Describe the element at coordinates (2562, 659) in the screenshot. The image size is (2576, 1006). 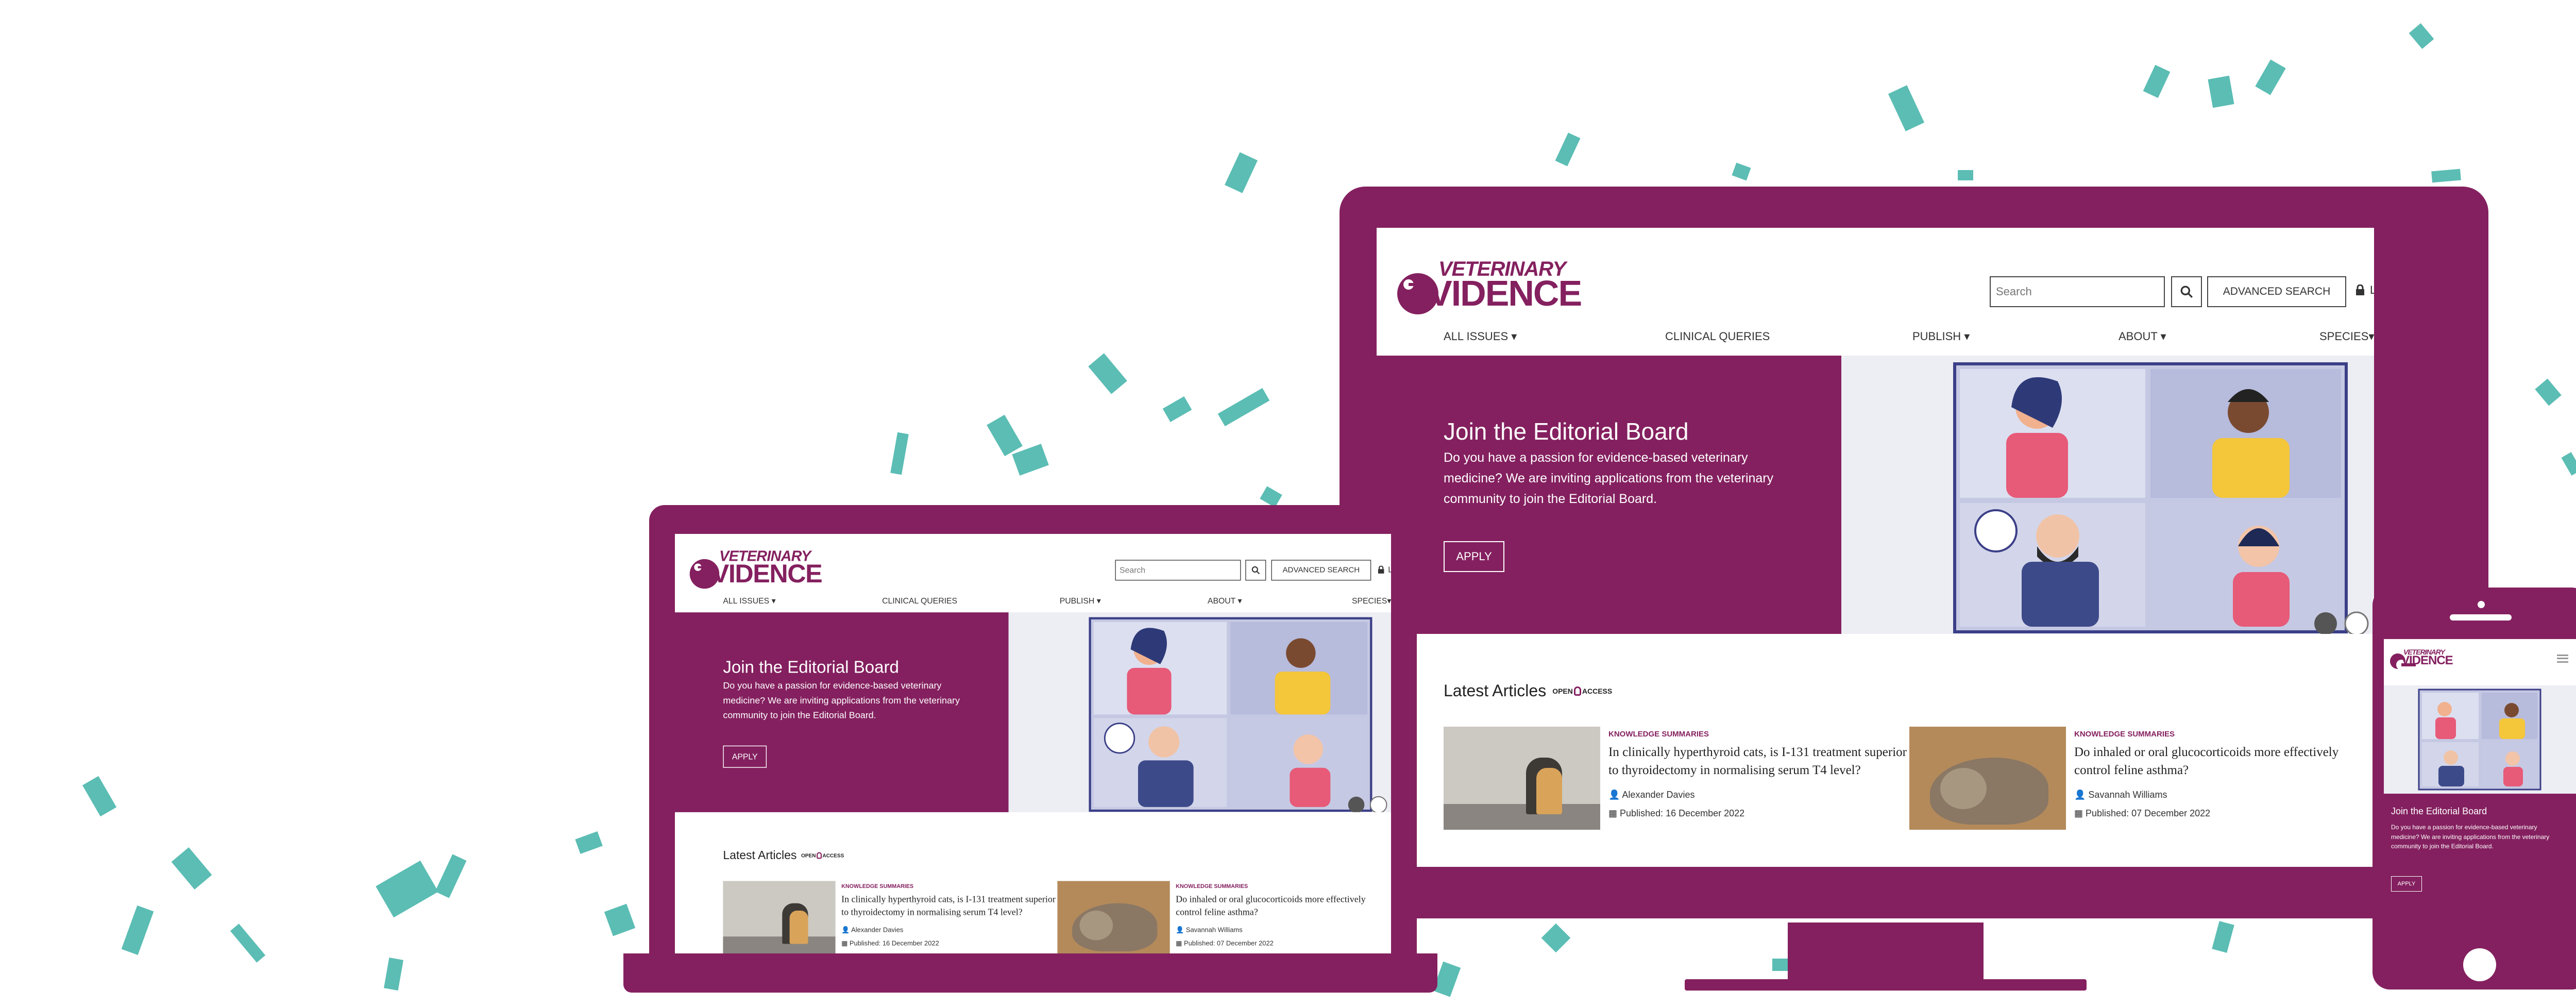
I see `hamburger-icon` at that location.